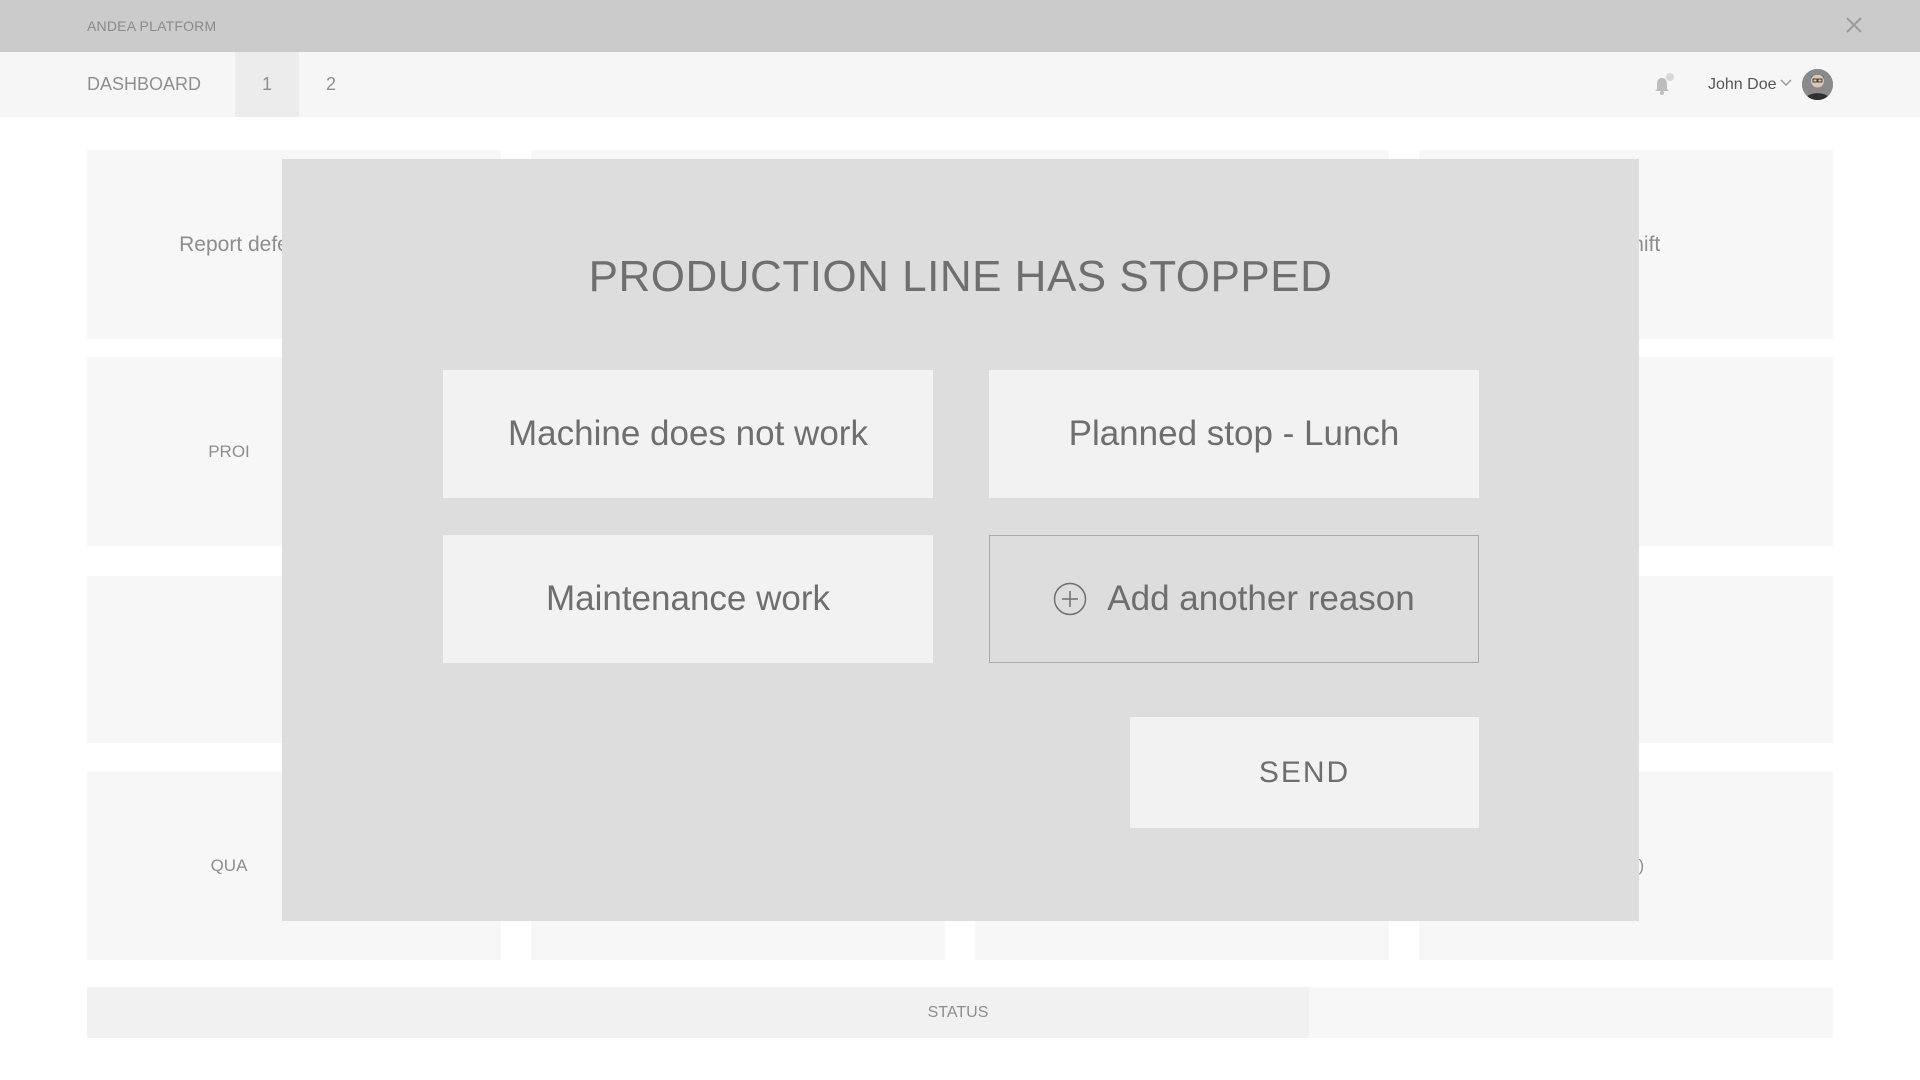  I want to click on plus-circle-icon, so click(1070, 599).